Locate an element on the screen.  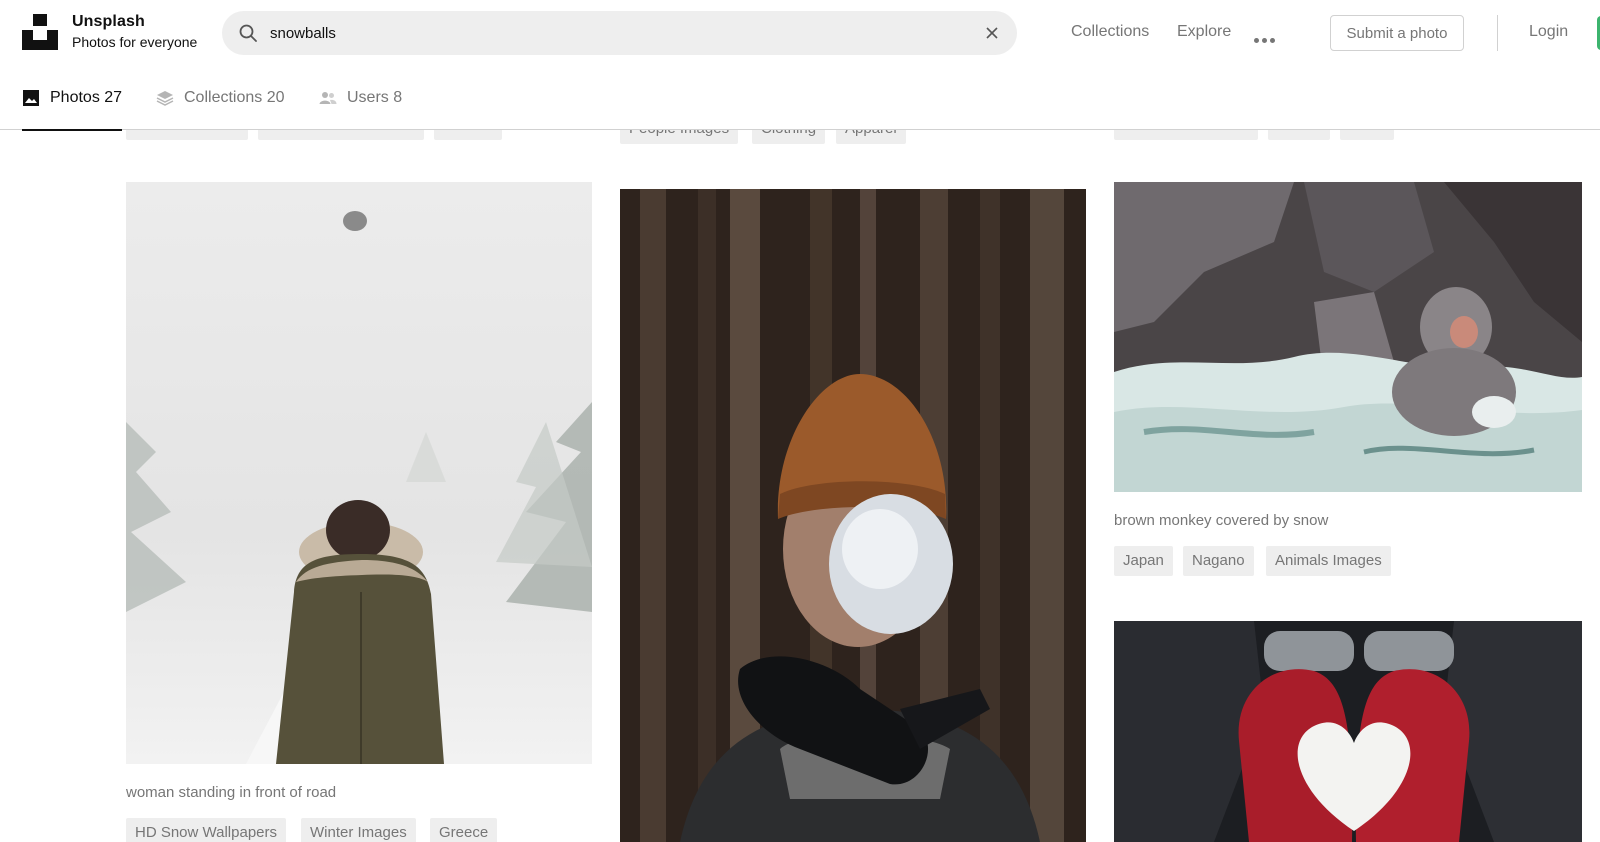
tag-animals-images: Animals Images is located at coordinates (1328, 561).